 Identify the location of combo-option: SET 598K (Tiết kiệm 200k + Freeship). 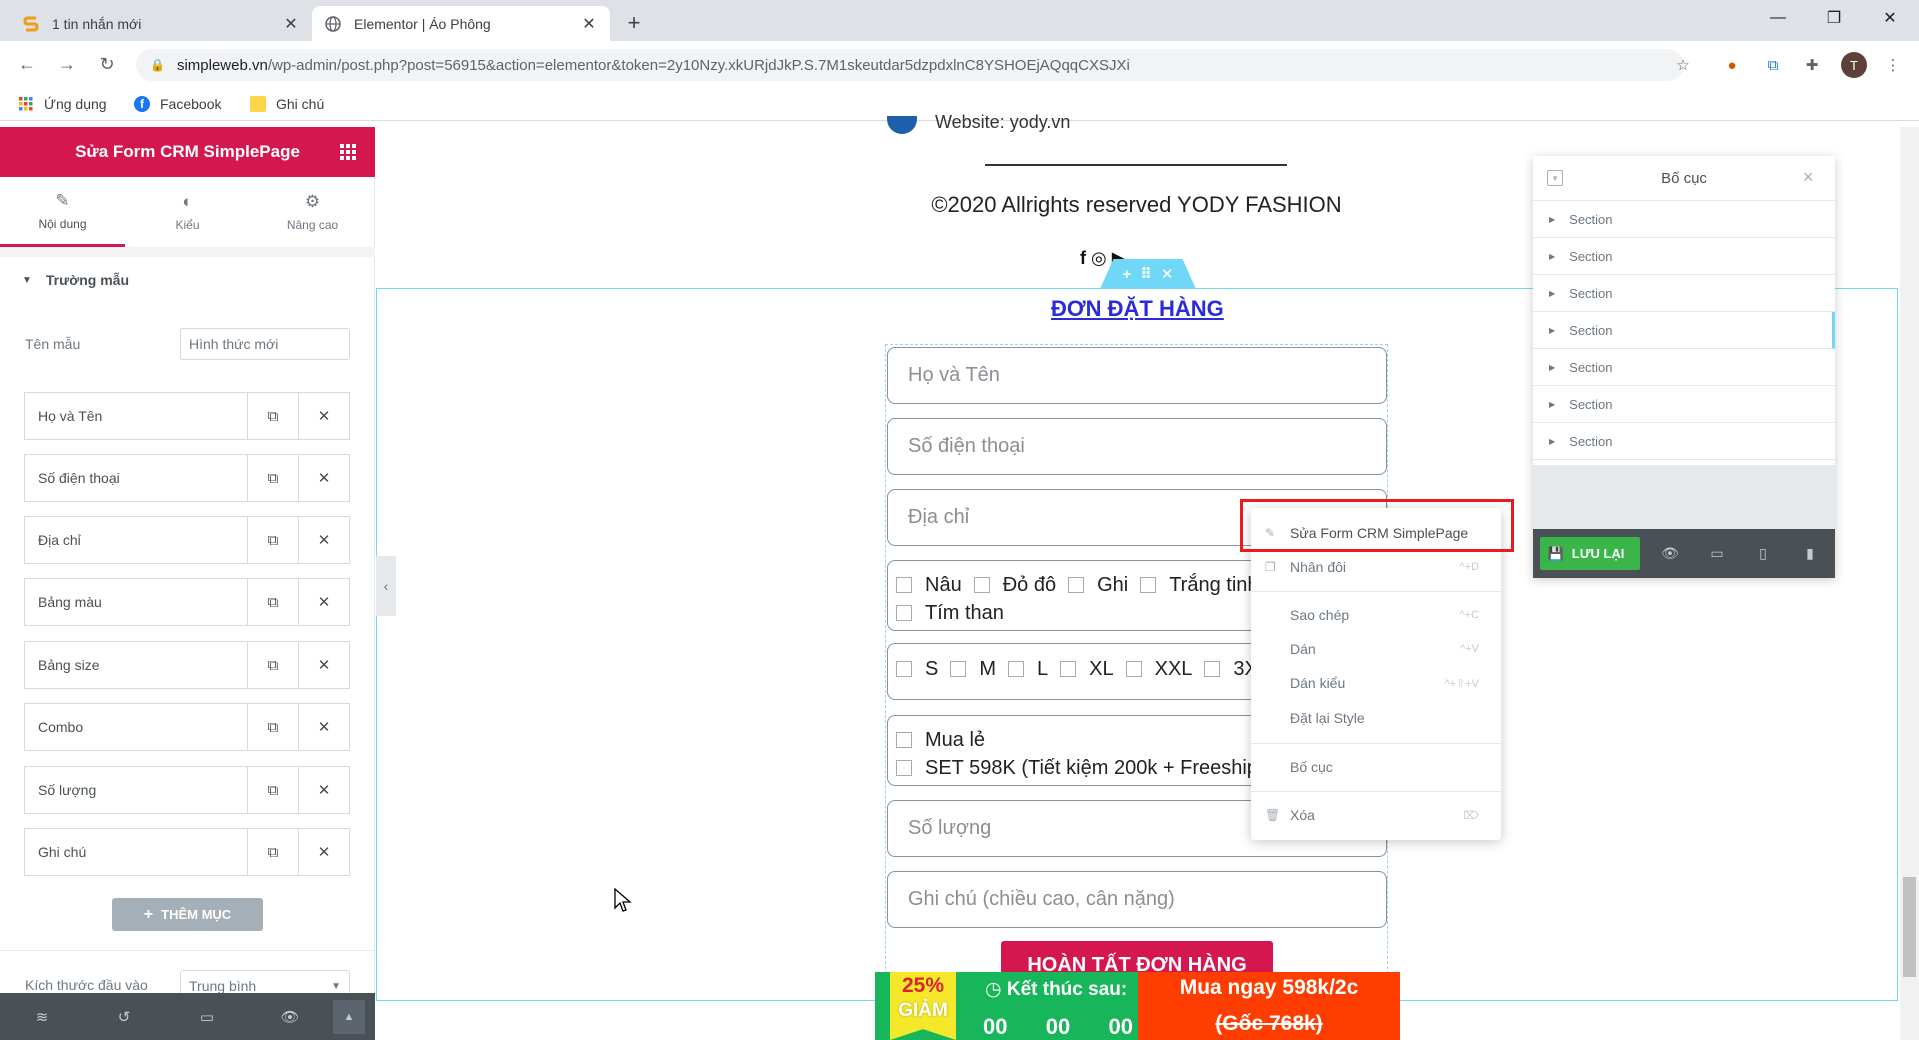
(1080, 768).